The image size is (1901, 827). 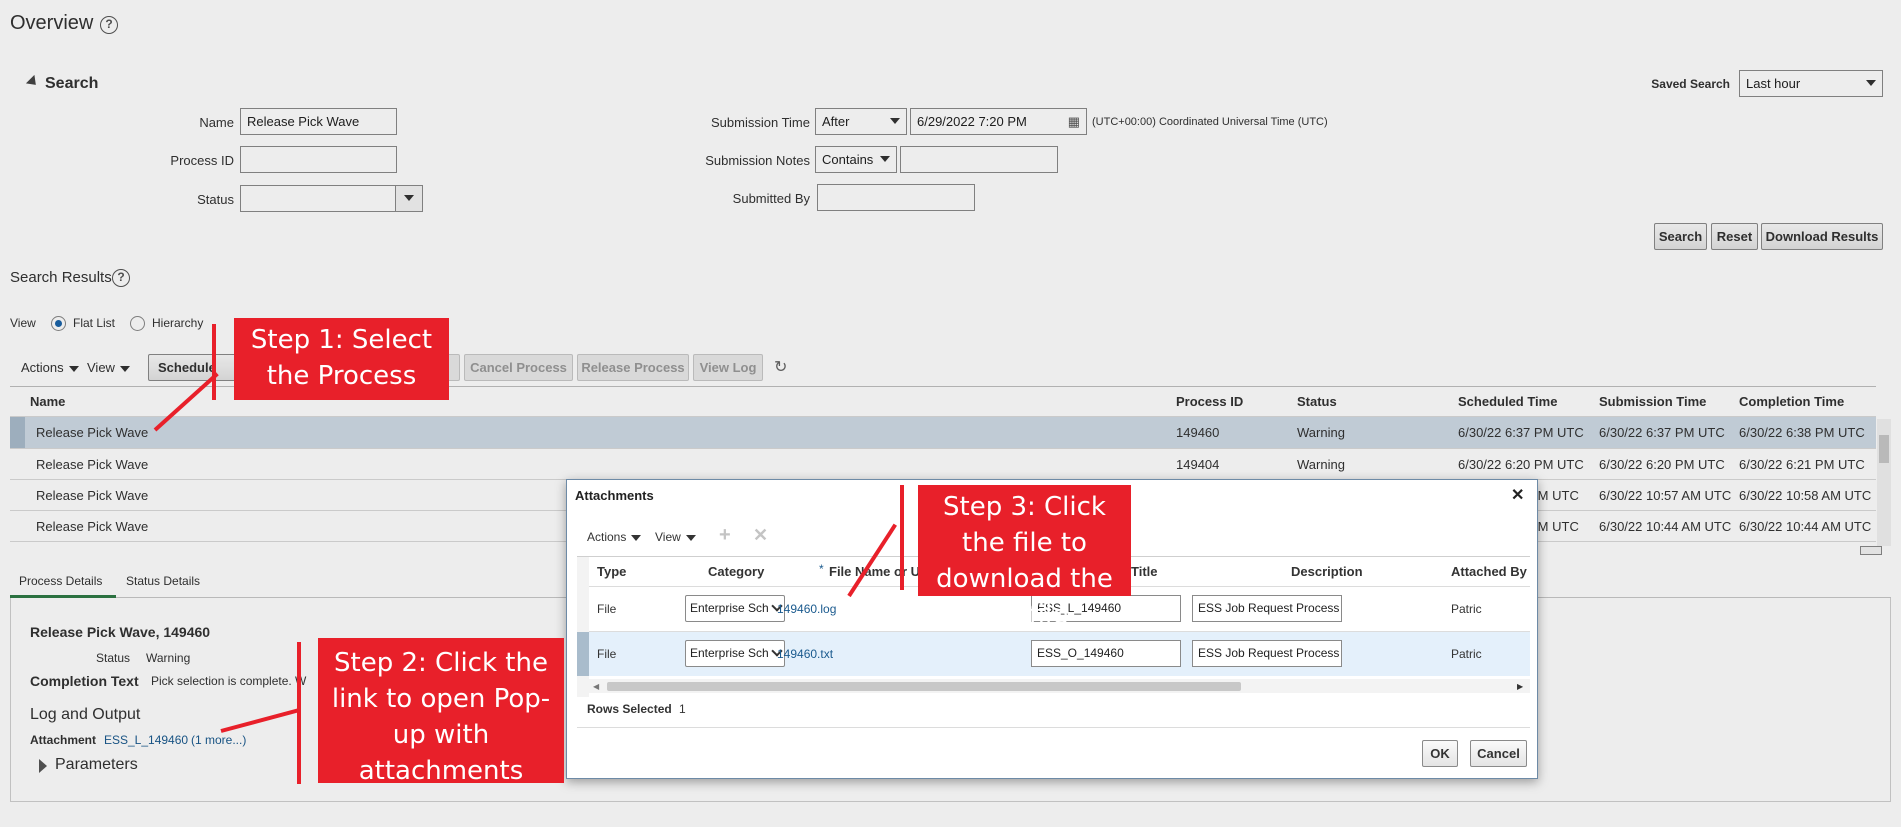 What do you see at coordinates (998, 121) in the screenshot?
I see `submission-time-input: 6/29/2022 7:20 PM ▦` at bounding box center [998, 121].